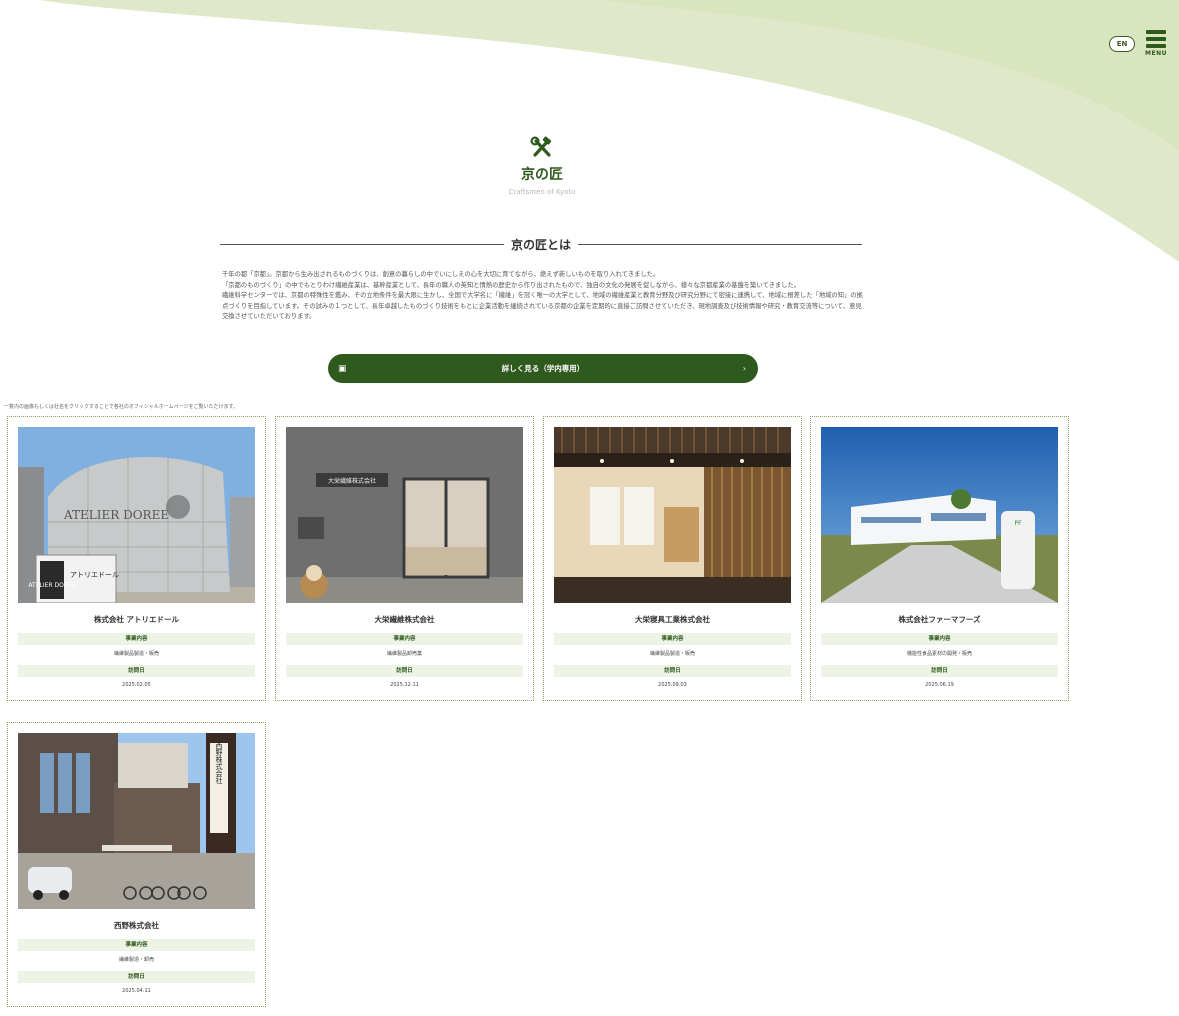  Describe the element at coordinates (51, 585) in the screenshot. I see `building-sign-text: ATELIER DOREE` at that location.